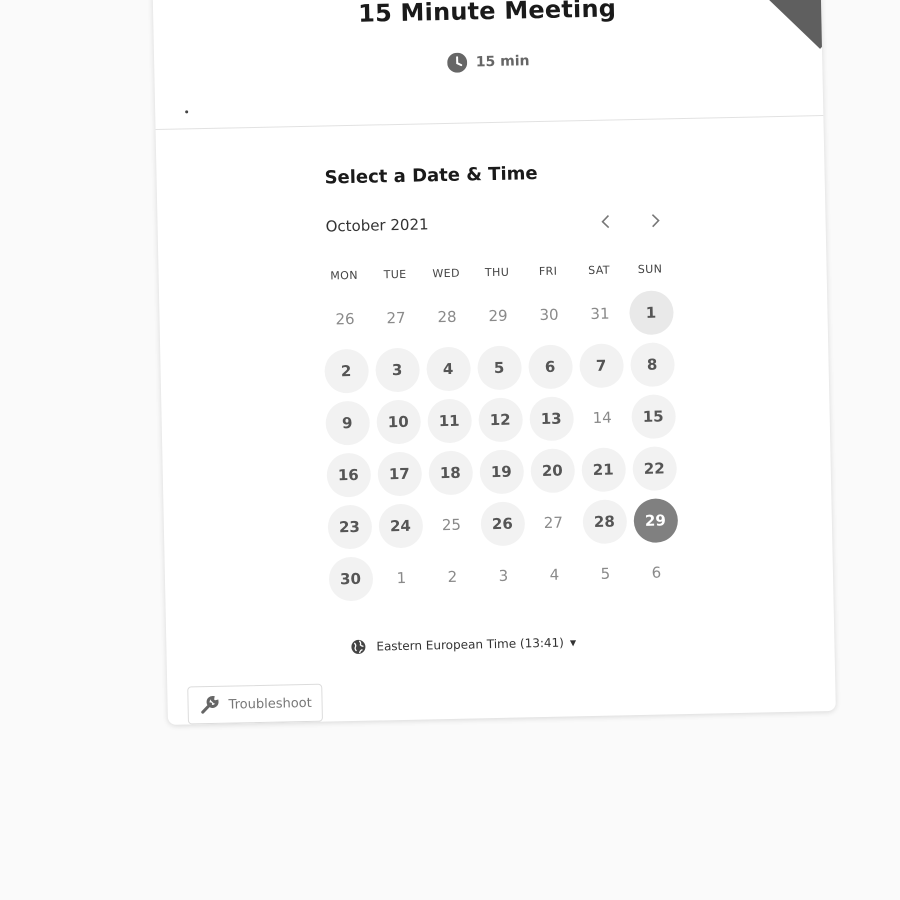 This screenshot has width=900, height=900. I want to click on globe-icon, so click(358, 646).